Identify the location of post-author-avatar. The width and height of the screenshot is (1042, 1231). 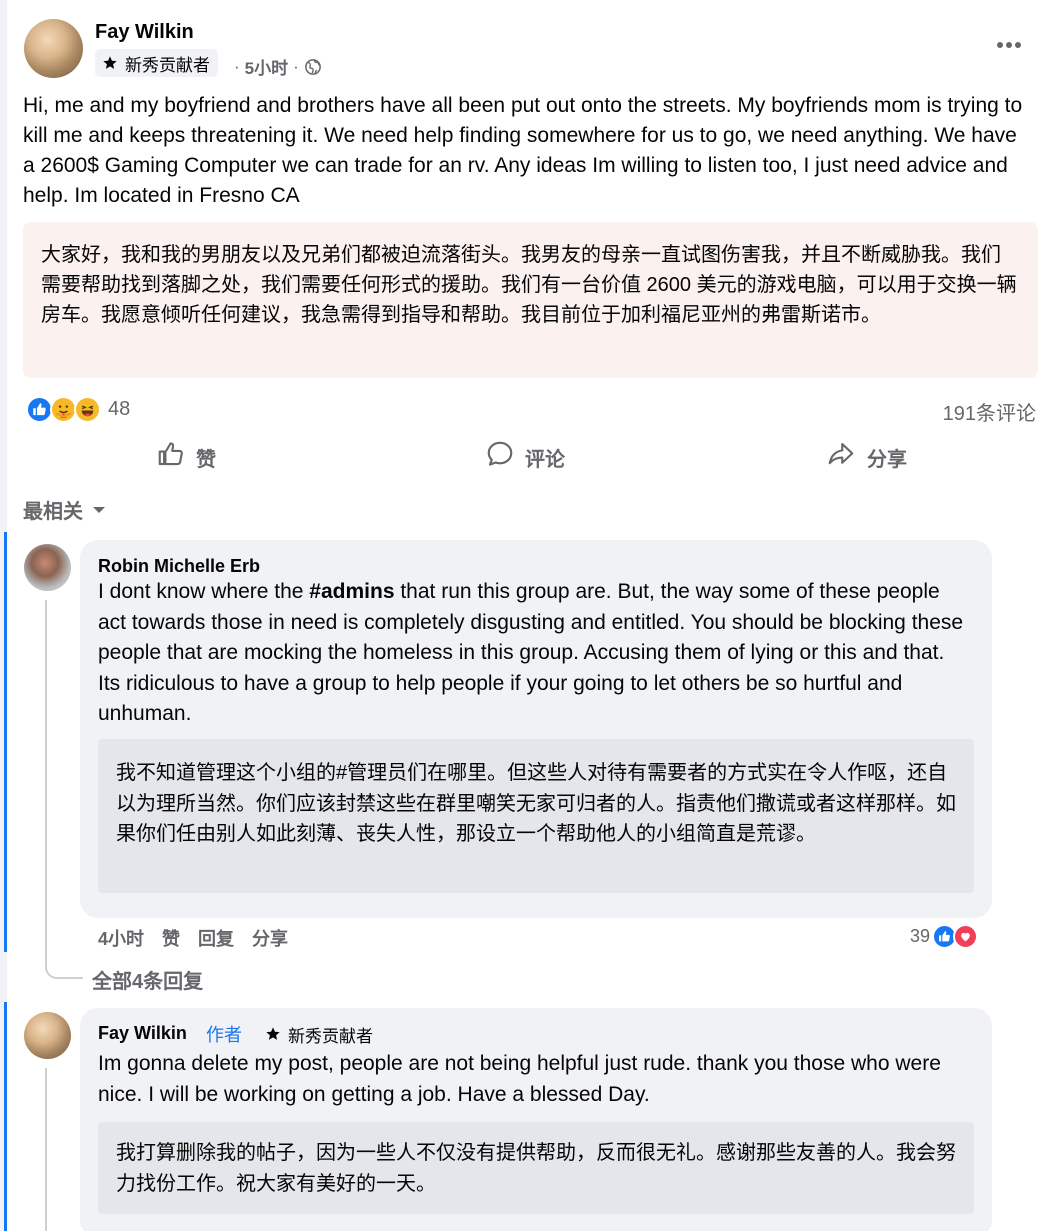
(53, 48).